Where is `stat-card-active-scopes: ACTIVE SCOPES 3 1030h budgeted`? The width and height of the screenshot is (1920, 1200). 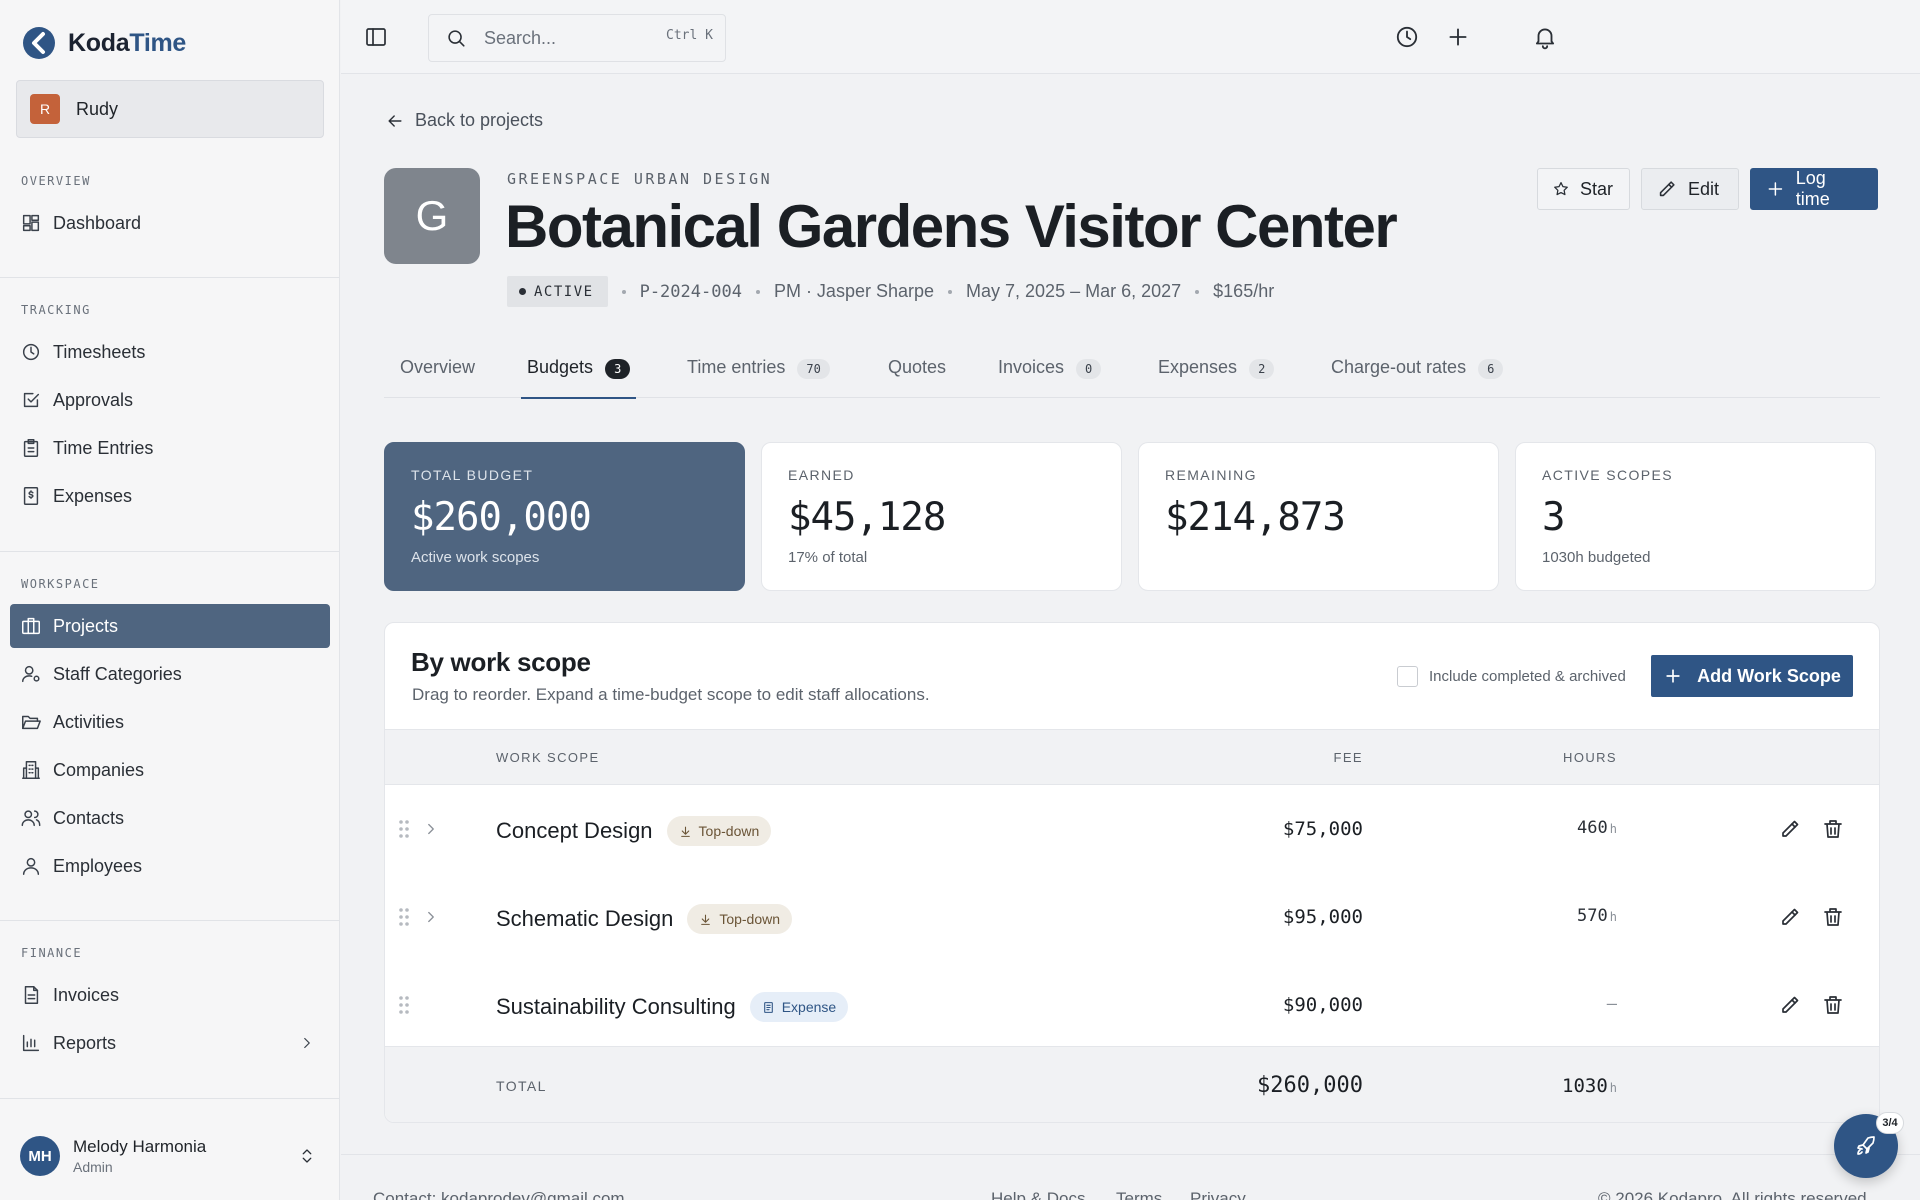 stat-card-active-scopes: ACTIVE SCOPES 3 1030h budgeted is located at coordinates (1695, 516).